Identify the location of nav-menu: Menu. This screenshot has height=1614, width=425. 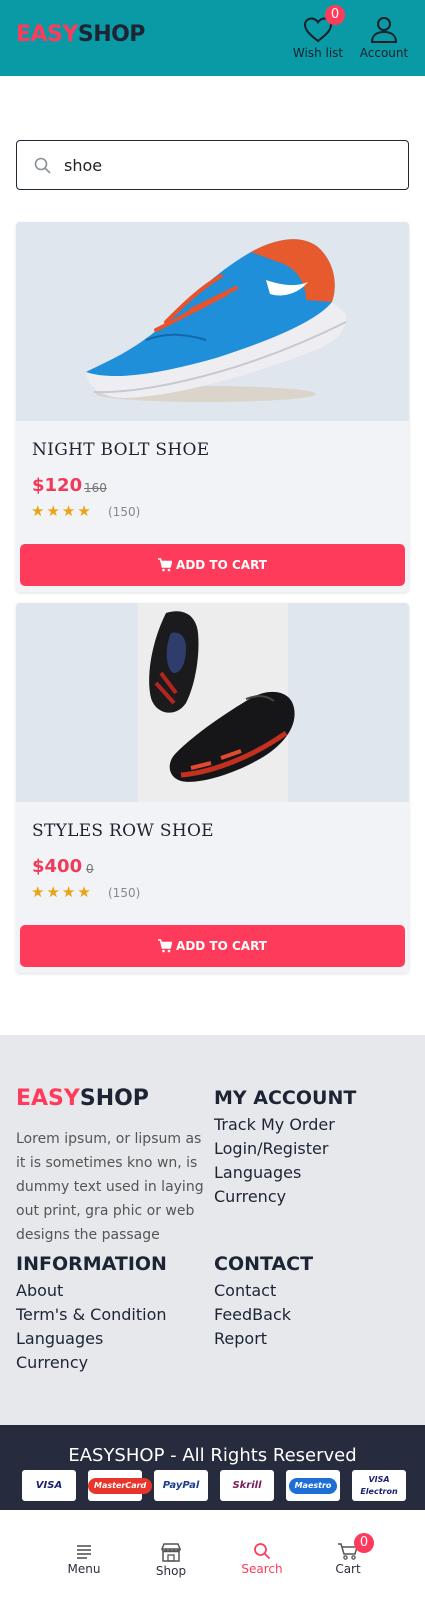
(84, 1559).